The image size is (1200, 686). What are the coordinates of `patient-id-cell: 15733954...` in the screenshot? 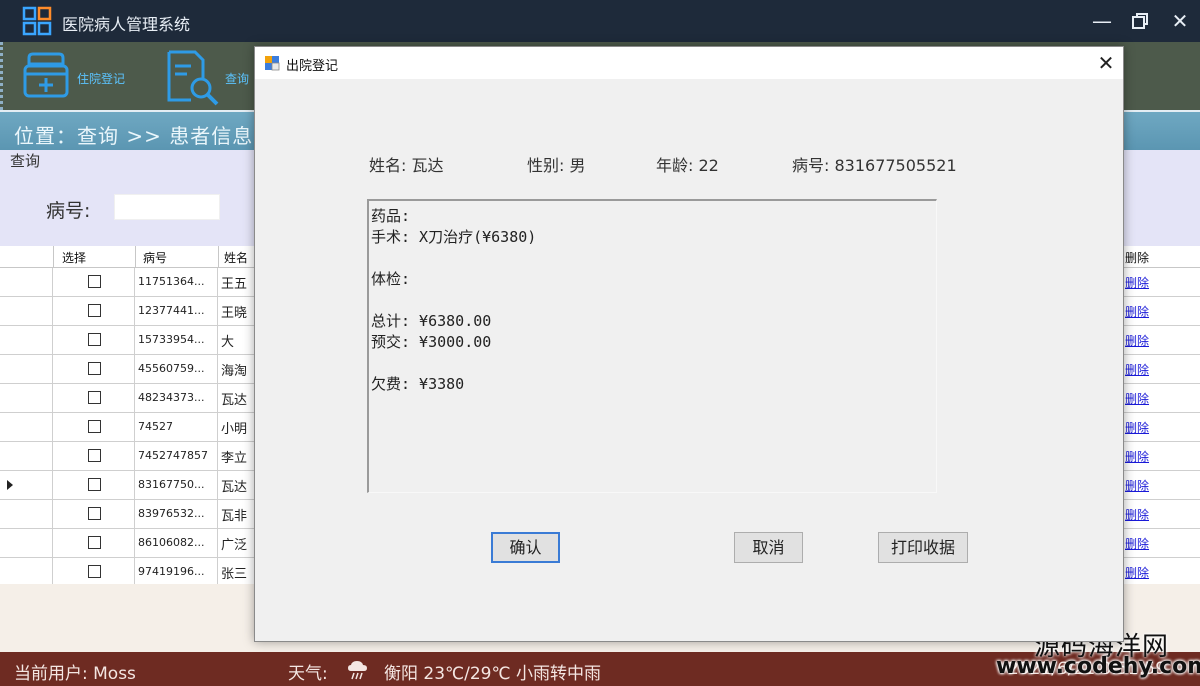 It's located at (176, 340).